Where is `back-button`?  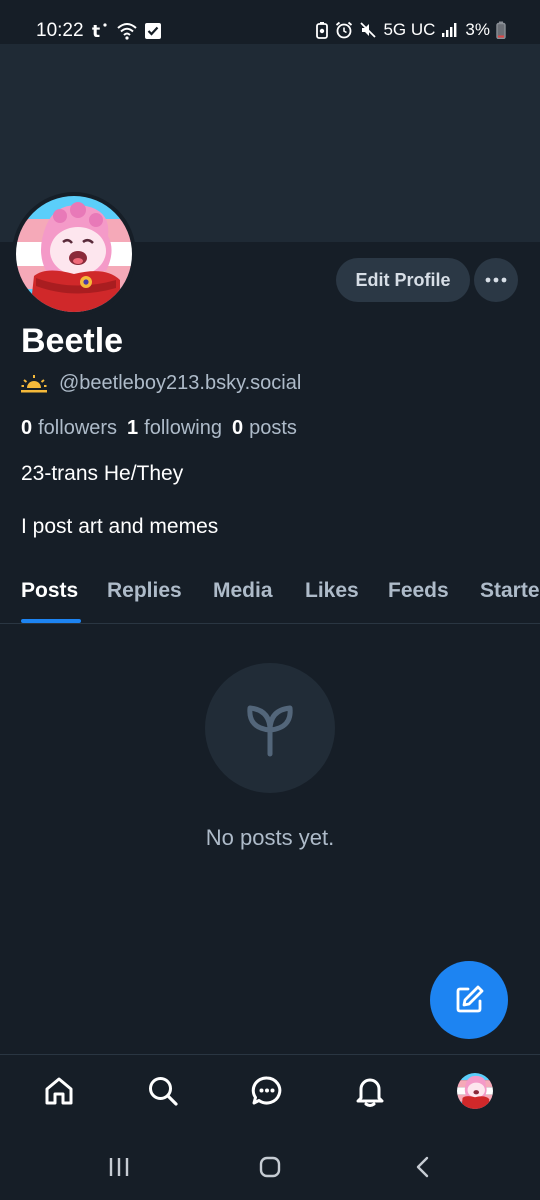 back-button is located at coordinates (423, 1167).